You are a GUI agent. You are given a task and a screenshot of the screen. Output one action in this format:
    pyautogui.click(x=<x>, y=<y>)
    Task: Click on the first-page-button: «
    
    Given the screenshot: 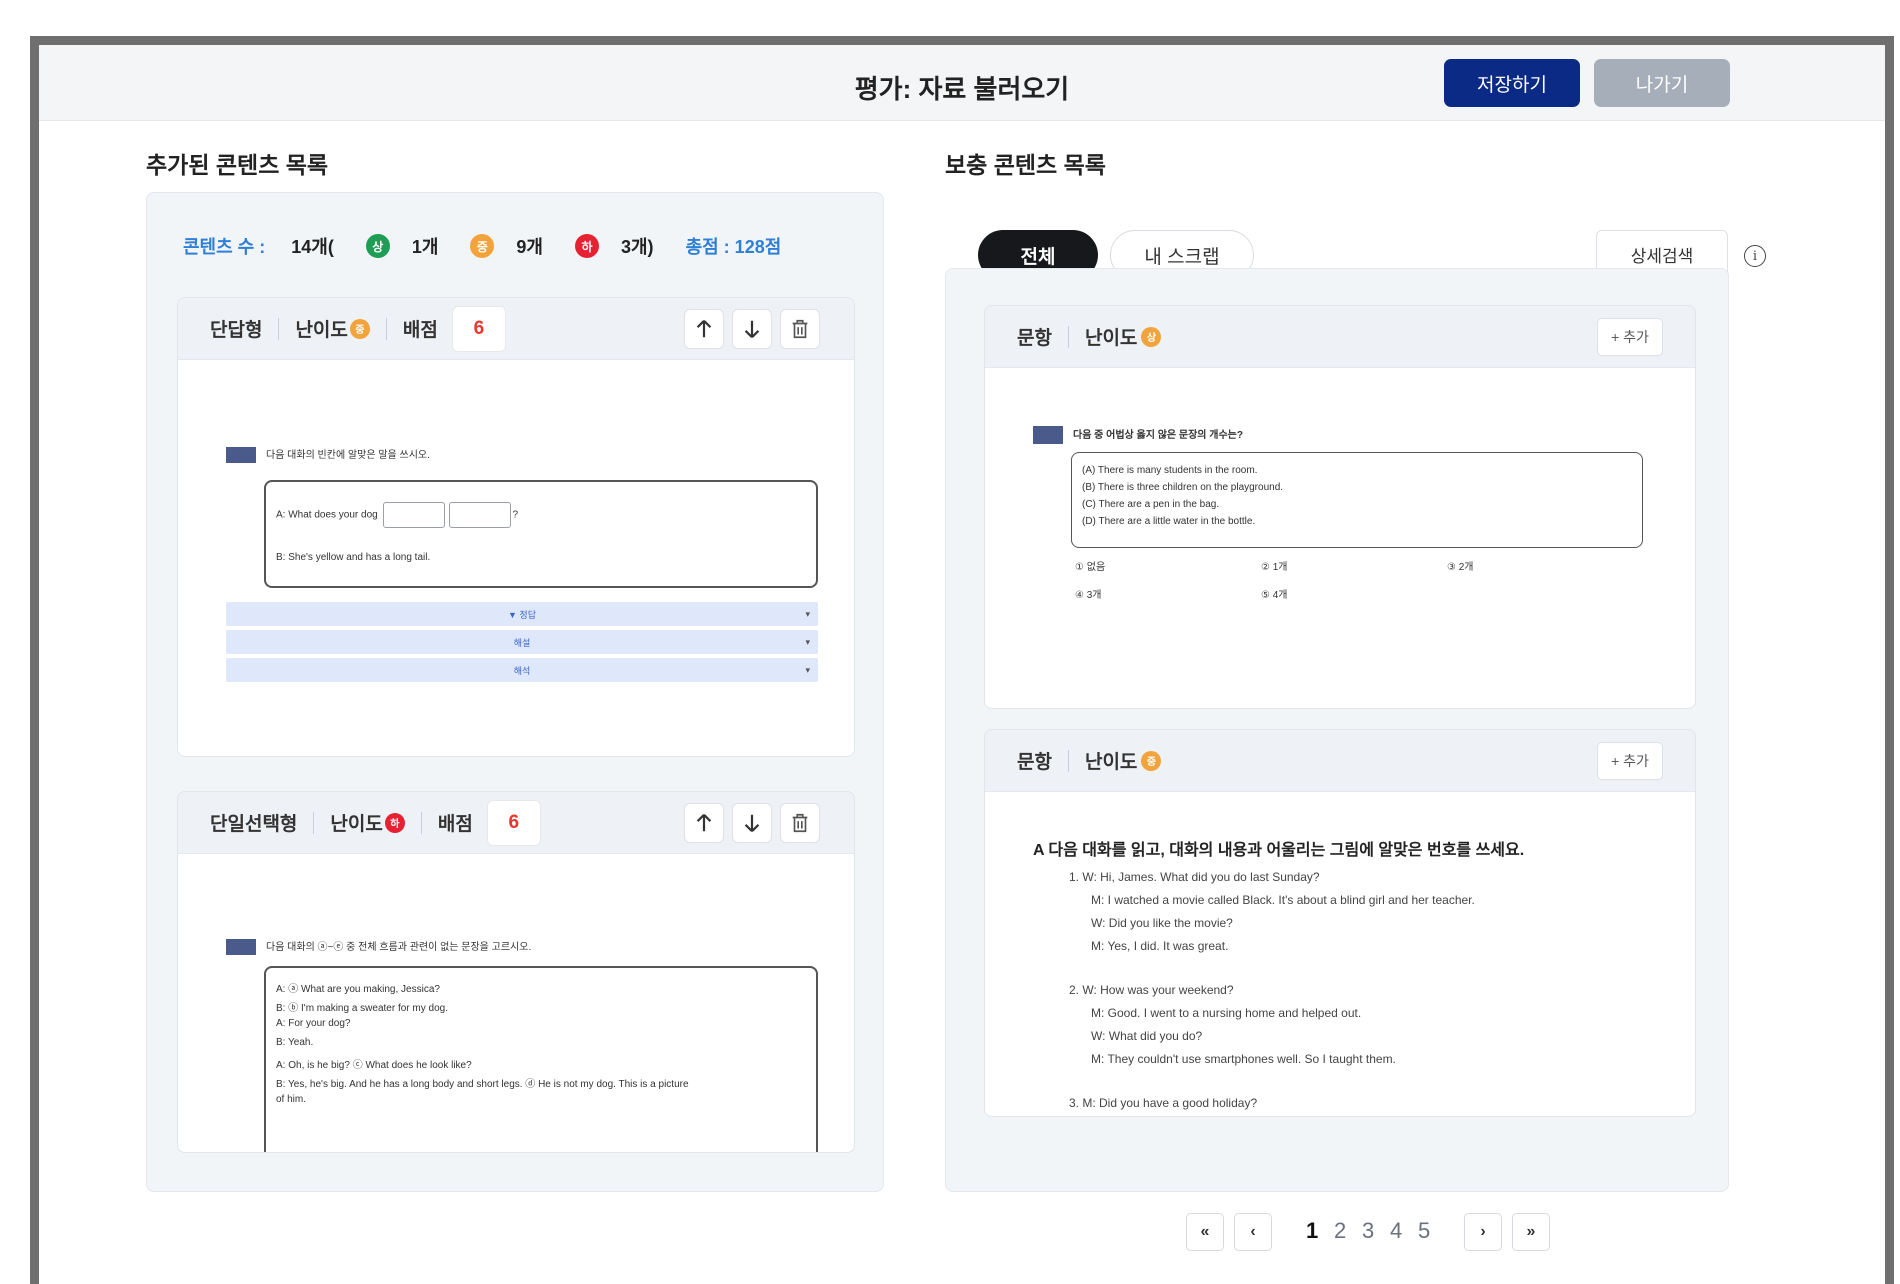 What is the action you would take?
    pyautogui.click(x=1205, y=1232)
    